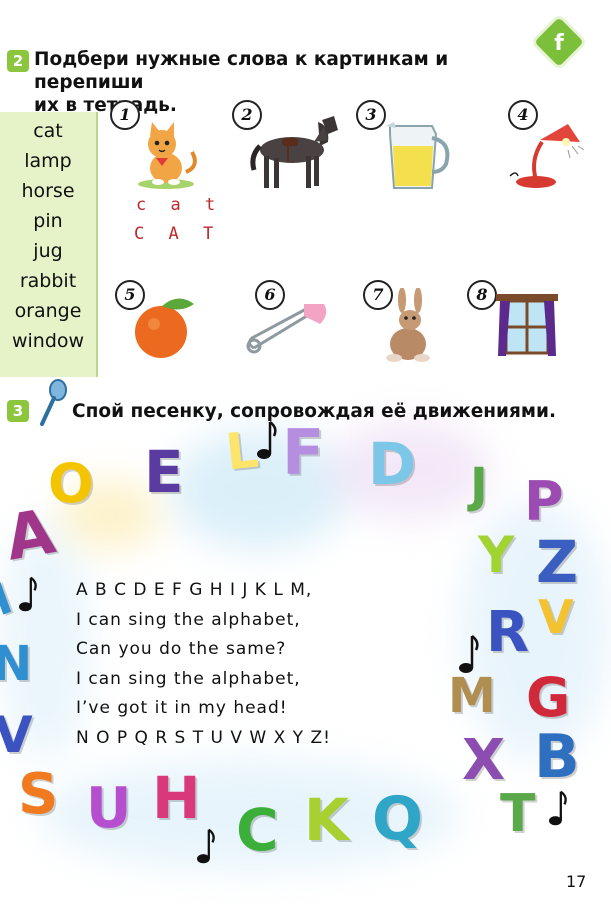 This screenshot has width=611, height=915. What do you see at coordinates (548, 697) in the screenshot?
I see `decorative-letter: G` at bounding box center [548, 697].